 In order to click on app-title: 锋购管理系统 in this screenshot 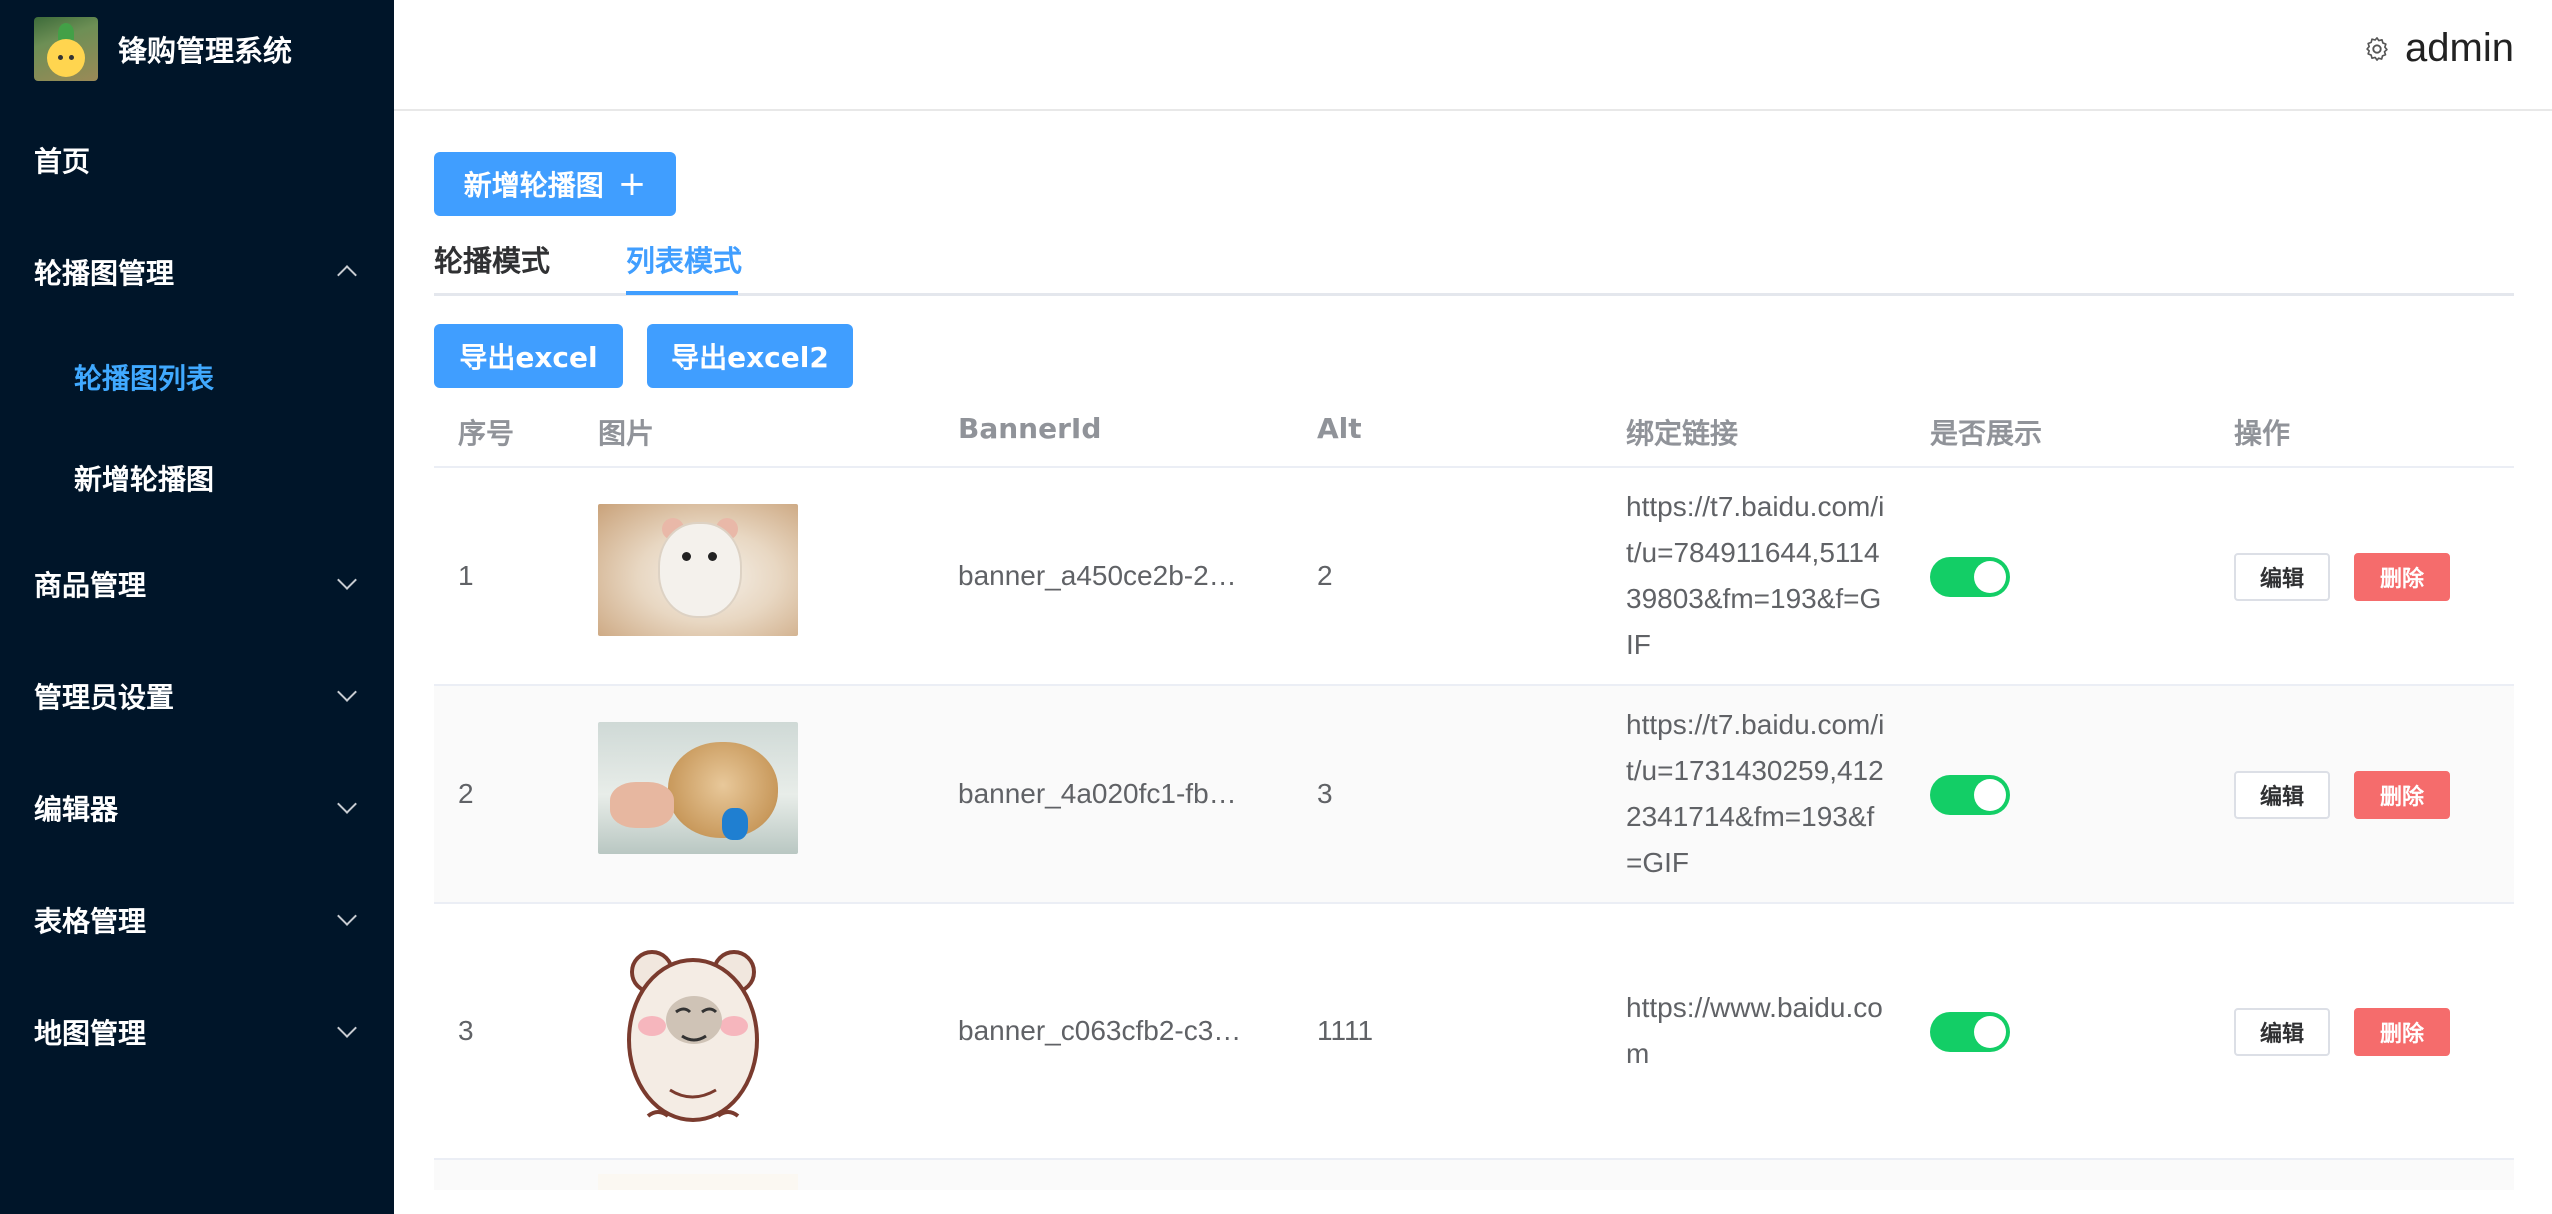, I will do `click(205, 51)`.